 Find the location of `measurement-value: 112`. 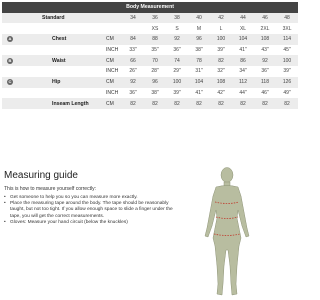

measurement-value: 112 is located at coordinates (243, 82).